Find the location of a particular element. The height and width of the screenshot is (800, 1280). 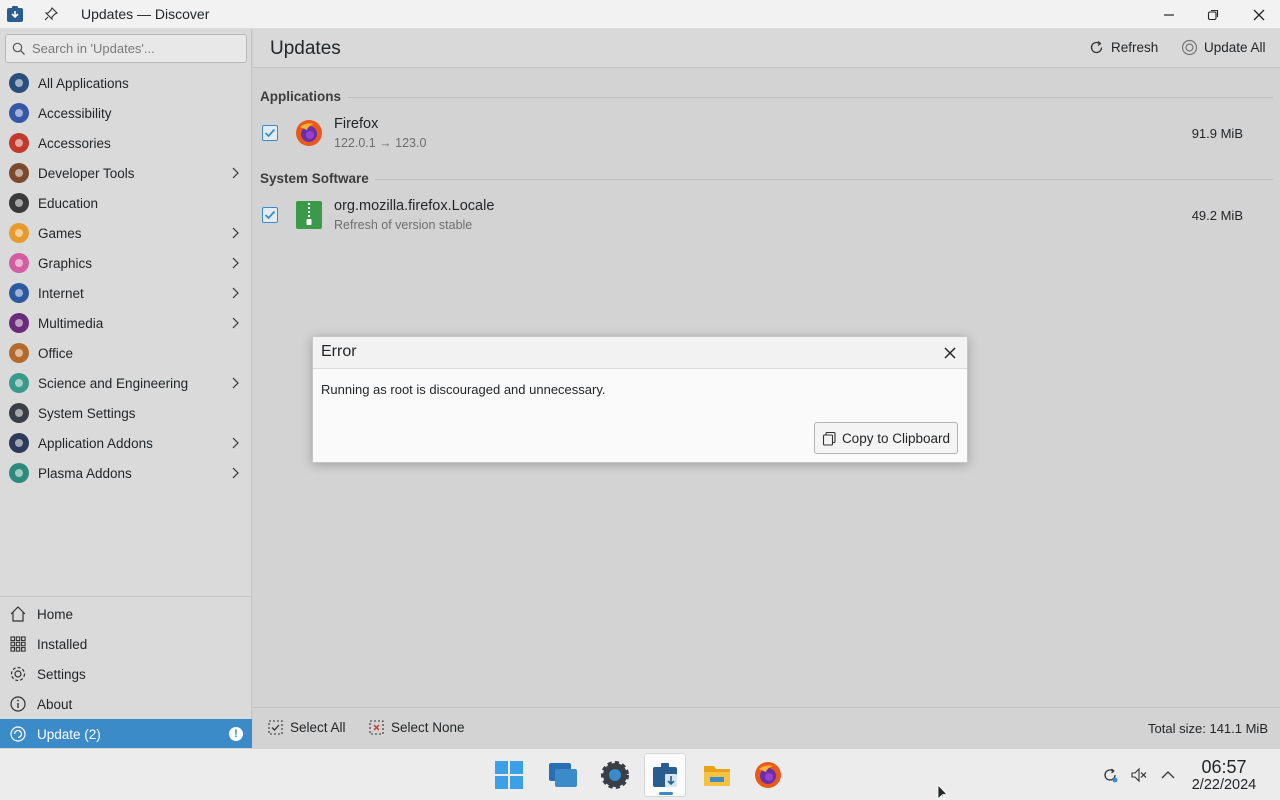

refresh-icon is located at coordinates (1096, 47).